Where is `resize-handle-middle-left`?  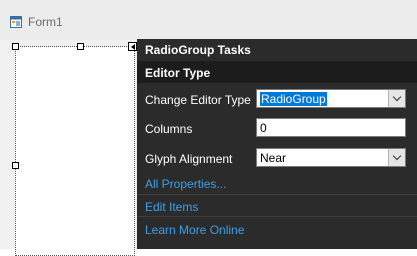
resize-handle-middle-left is located at coordinates (15, 165).